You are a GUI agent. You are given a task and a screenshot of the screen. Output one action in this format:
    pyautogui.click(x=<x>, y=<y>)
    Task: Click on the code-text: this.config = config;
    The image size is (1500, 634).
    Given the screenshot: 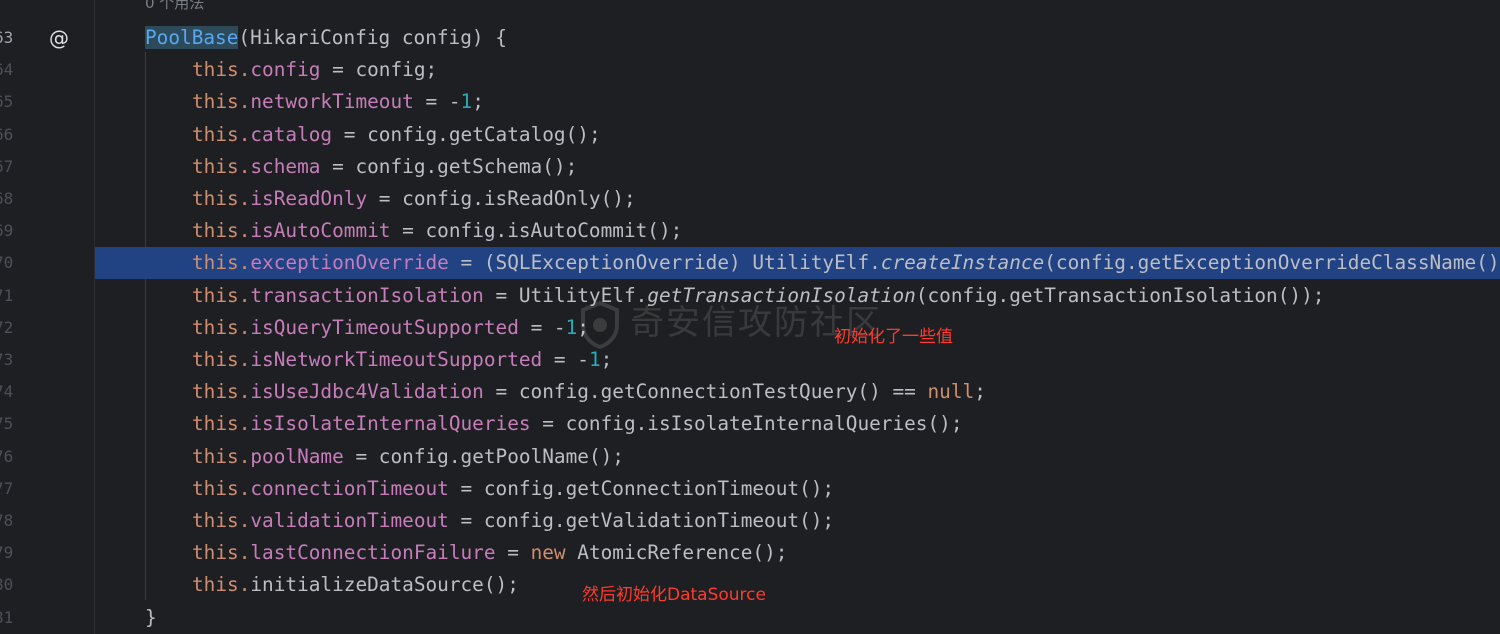 What is the action you would take?
    pyautogui.click(x=314, y=70)
    